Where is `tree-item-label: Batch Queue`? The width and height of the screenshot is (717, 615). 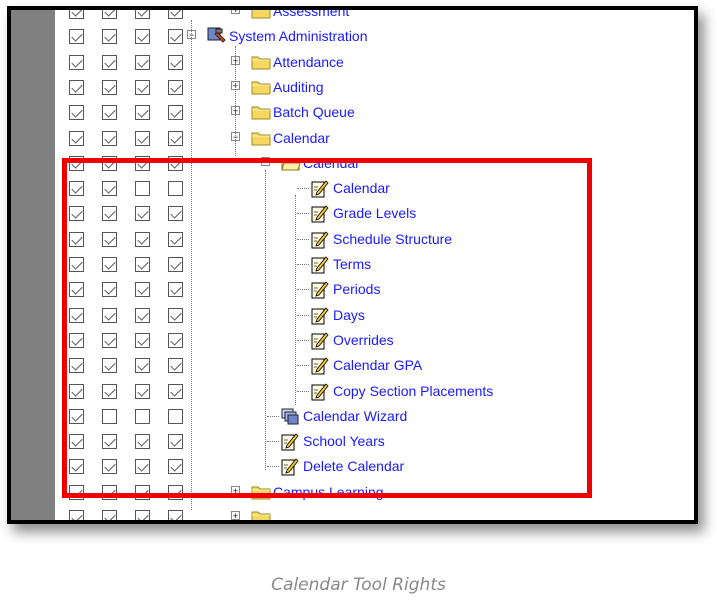
tree-item-label: Batch Queue is located at coordinates (314, 112).